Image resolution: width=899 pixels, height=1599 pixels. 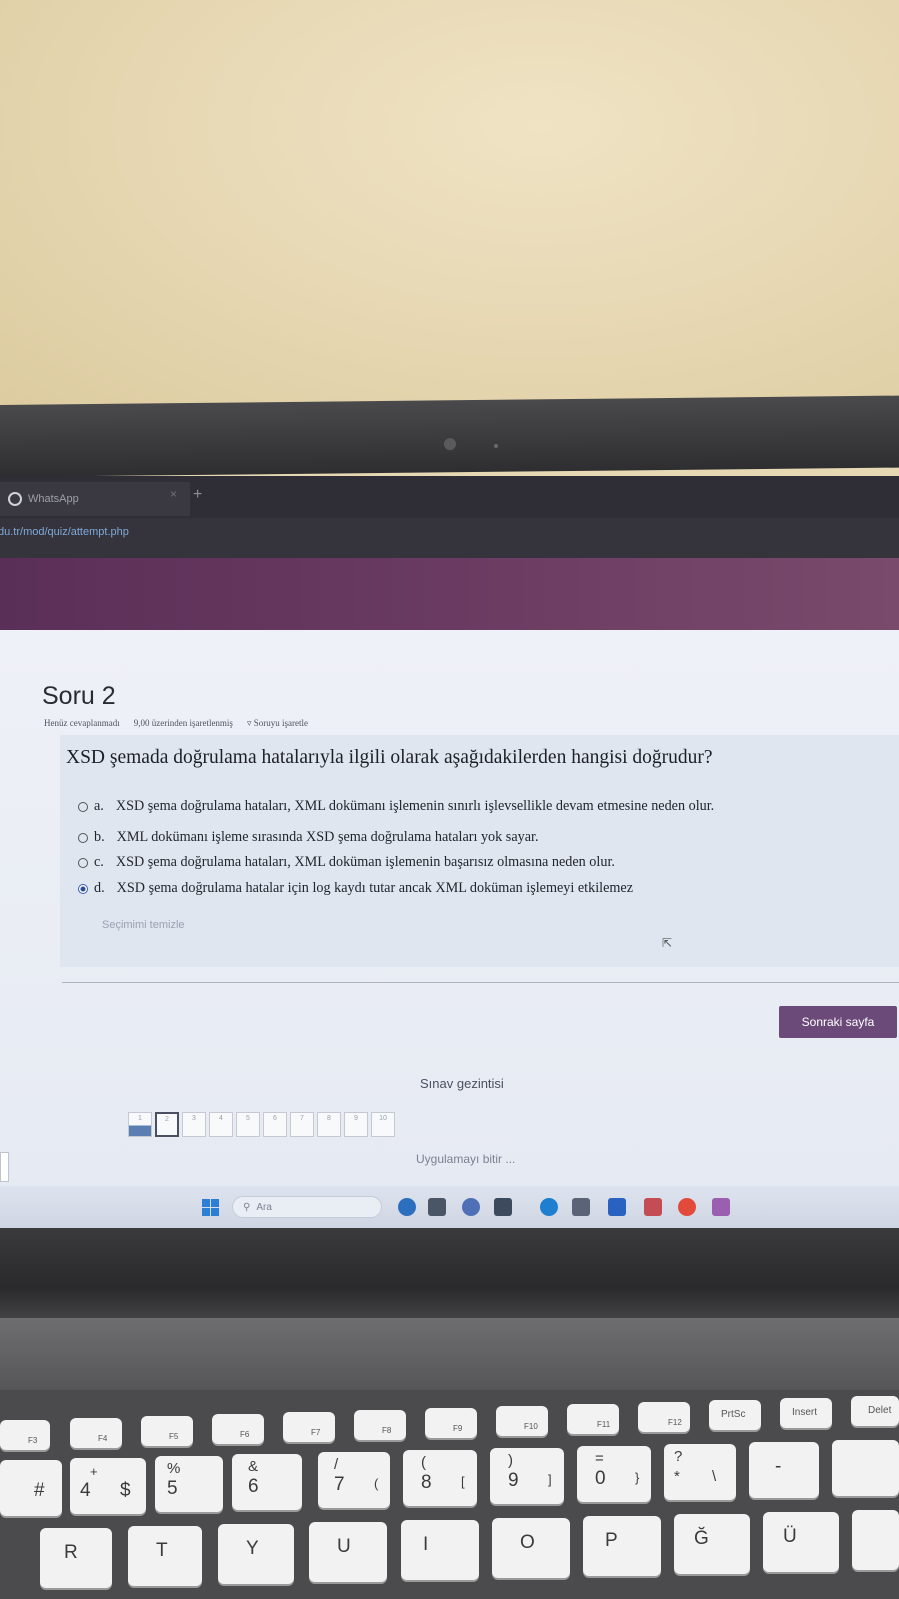 What do you see at coordinates (247, 1207) in the screenshot?
I see `search-icon: ⚲` at bounding box center [247, 1207].